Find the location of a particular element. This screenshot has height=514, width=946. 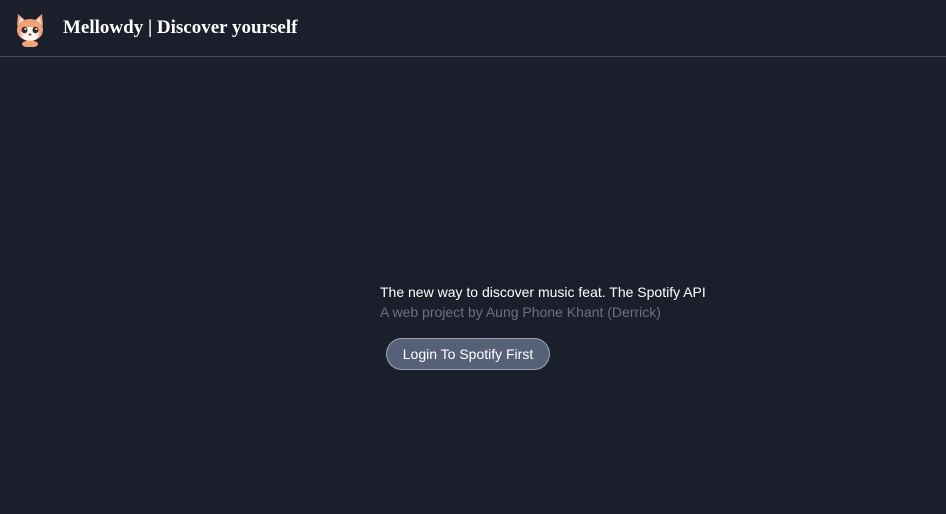

top-navbar: Mellowdy | Discover yourself is located at coordinates (473, 28).